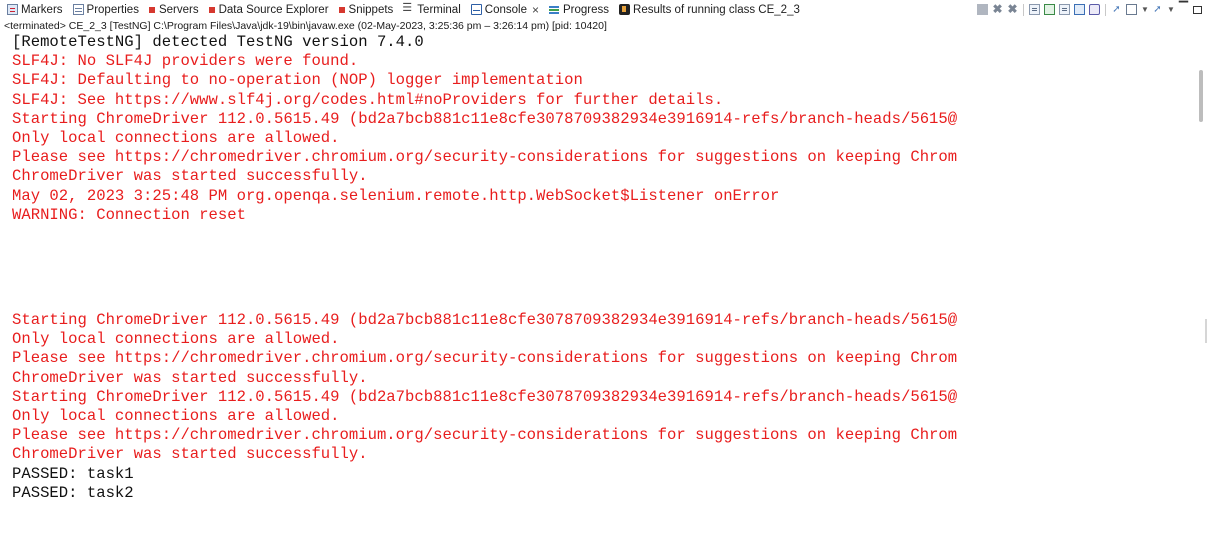  Describe the element at coordinates (1201, 96) in the screenshot. I see `scrollbar-thumb` at that location.